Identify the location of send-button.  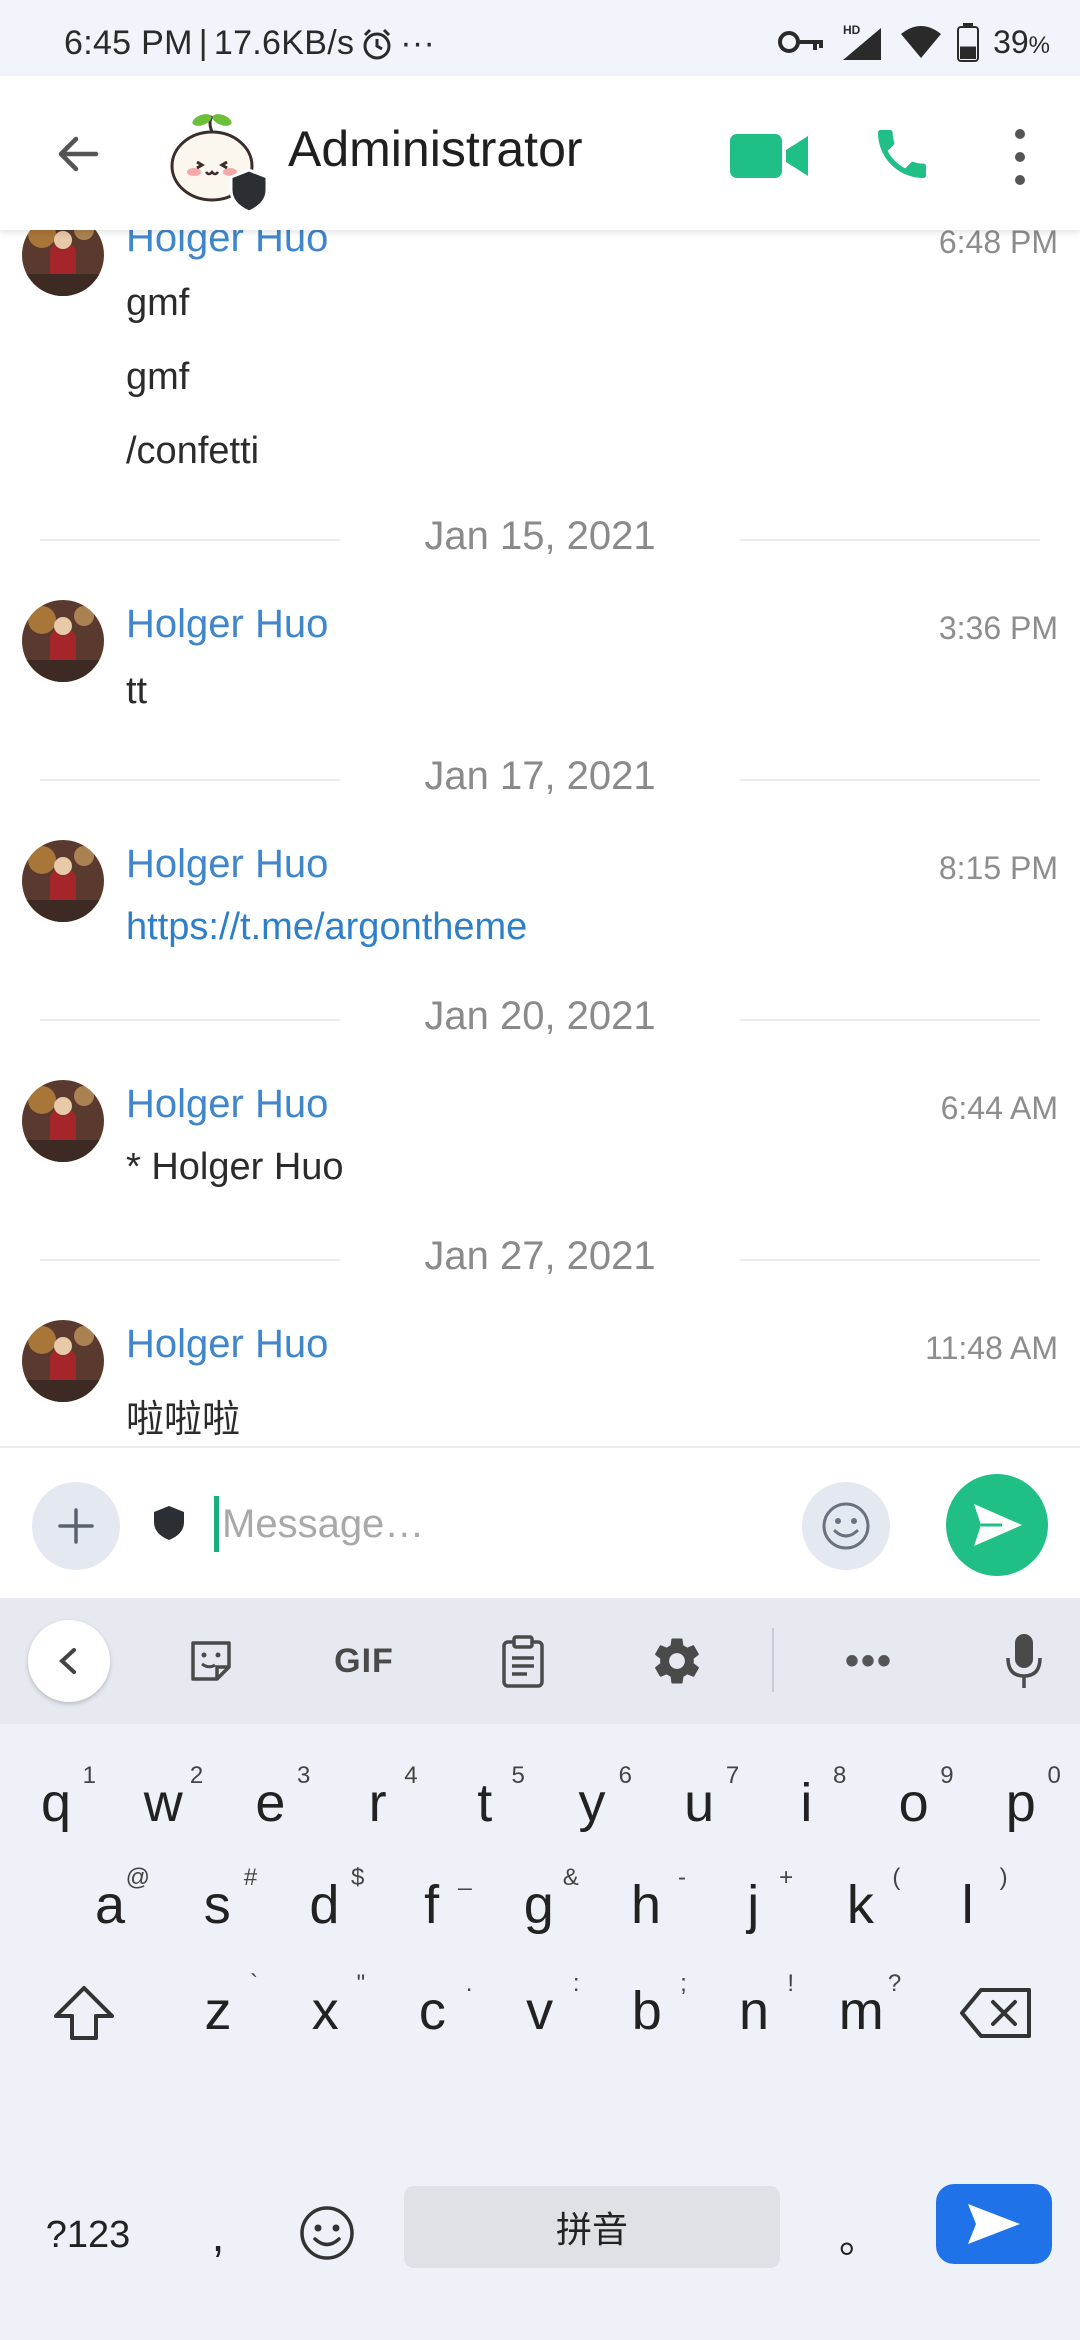
(997, 1525).